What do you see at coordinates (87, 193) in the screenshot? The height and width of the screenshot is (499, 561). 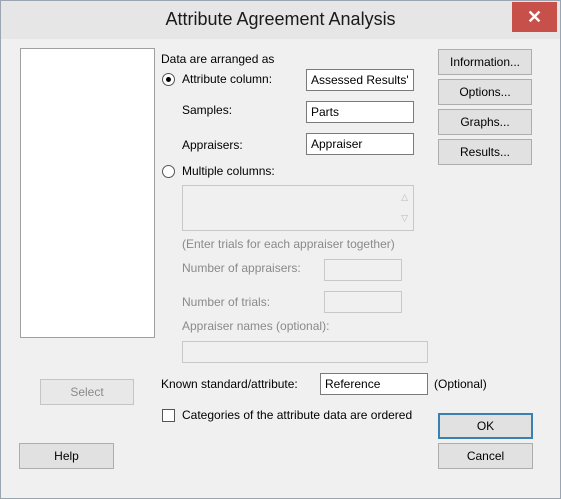 I see `variable-listbox` at bounding box center [87, 193].